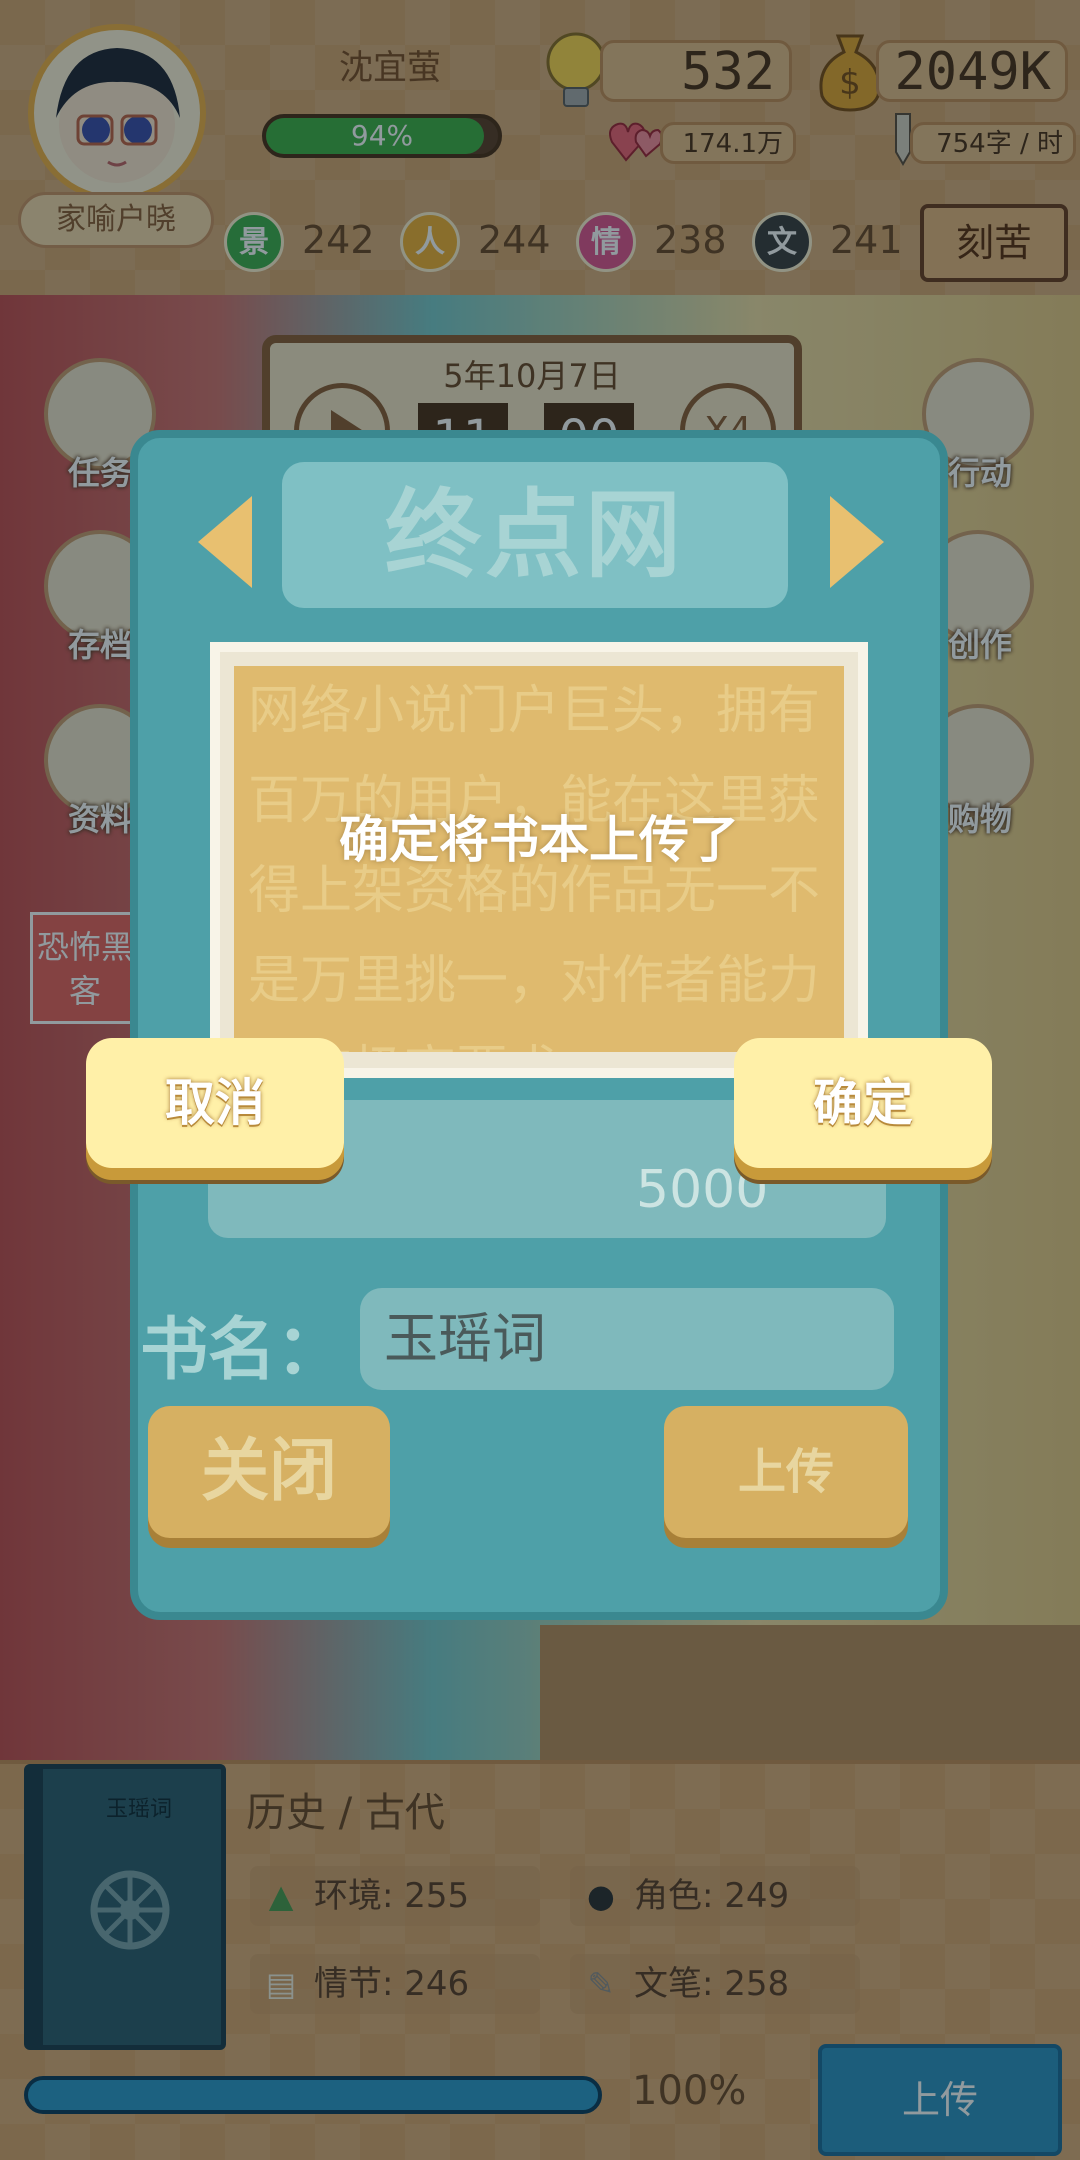  What do you see at coordinates (786, 1472) in the screenshot?
I see `upload-button: 上传` at bounding box center [786, 1472].